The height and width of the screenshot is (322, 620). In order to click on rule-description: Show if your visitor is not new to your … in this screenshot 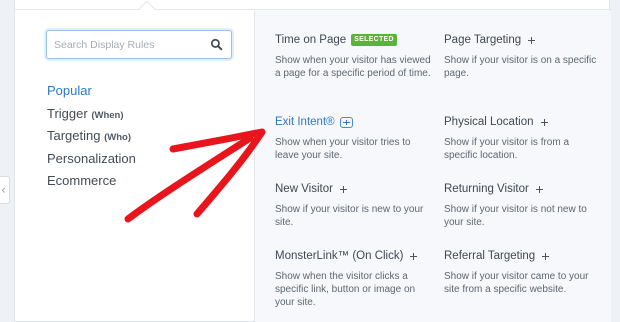, I will do `click(515, 216)`.